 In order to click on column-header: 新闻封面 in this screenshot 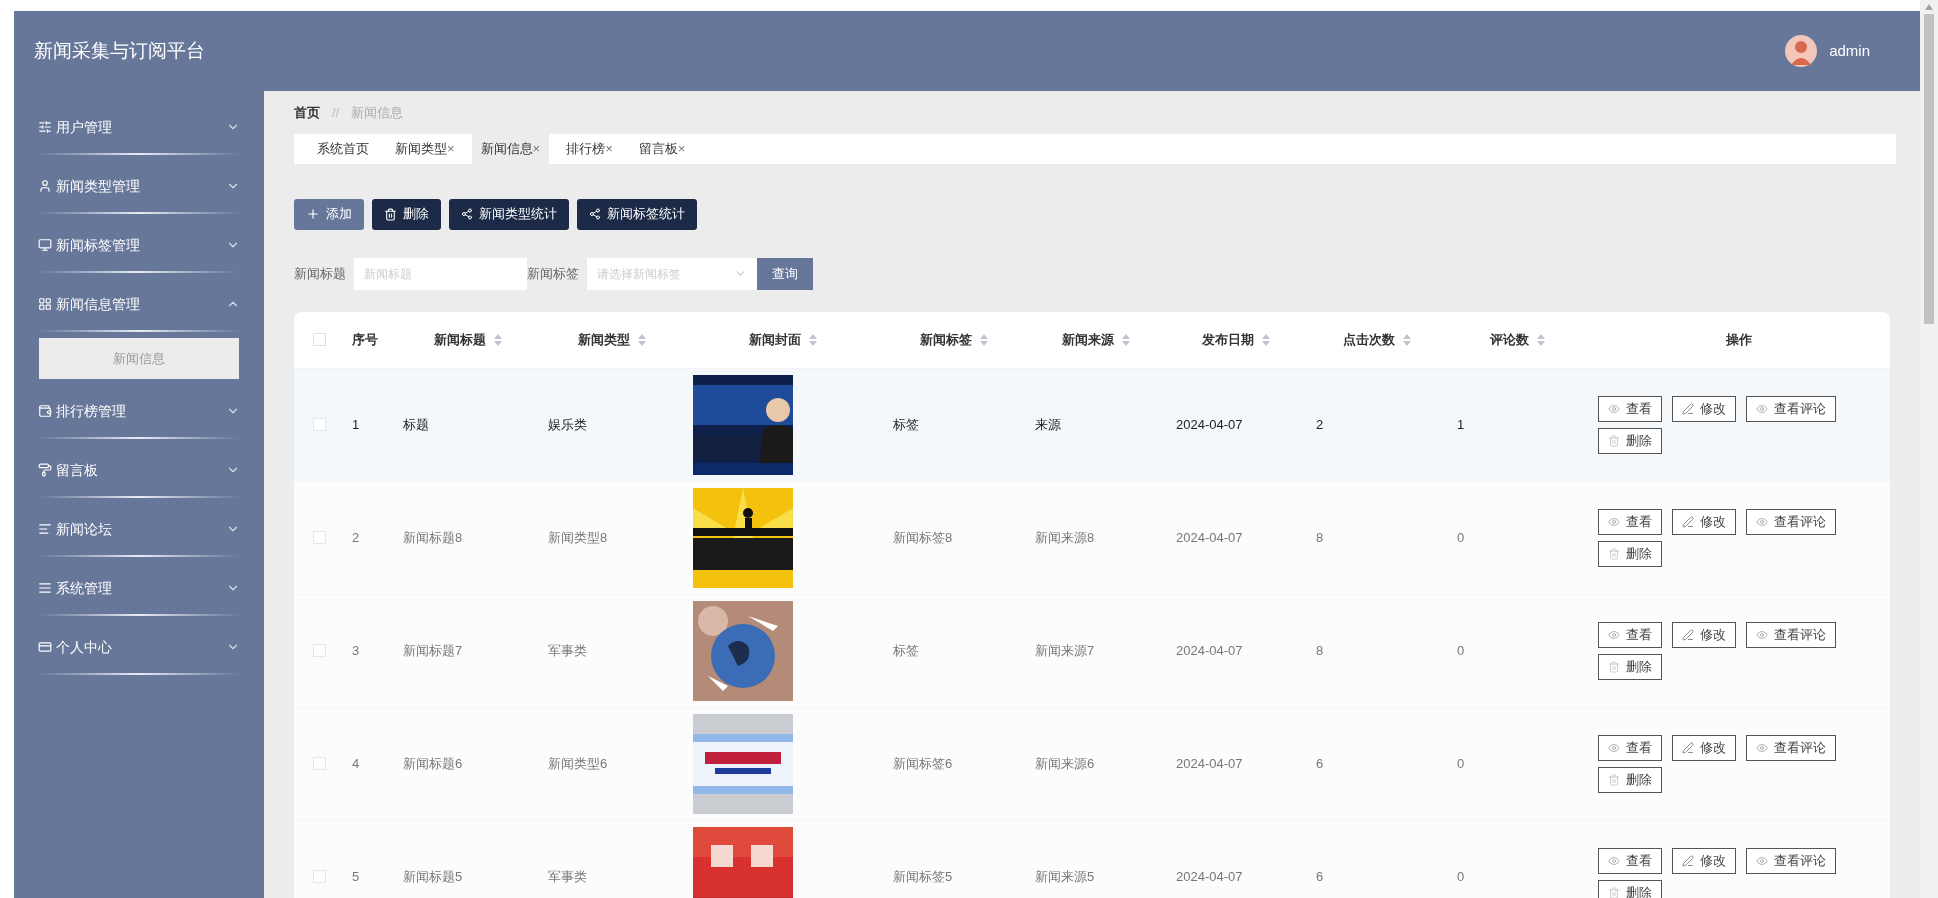, I will do `click(783, 339)`.